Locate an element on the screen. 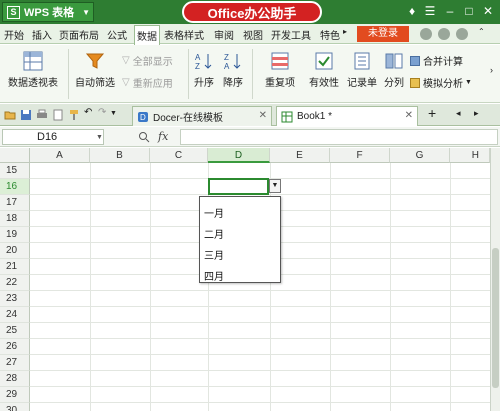 Image resolution: width=500 pixels, height=411 pixels. minimize-icon: – is located at coordinates (450, 11).